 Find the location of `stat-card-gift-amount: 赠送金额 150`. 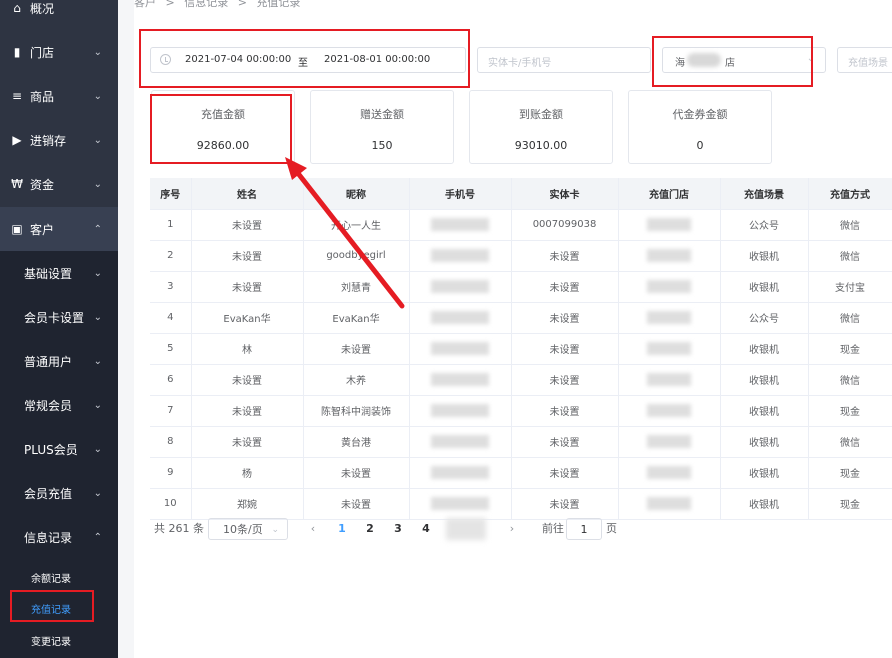

stat-card-gift-amount: 赠送金额 150 is located at coordinates (382, 127).